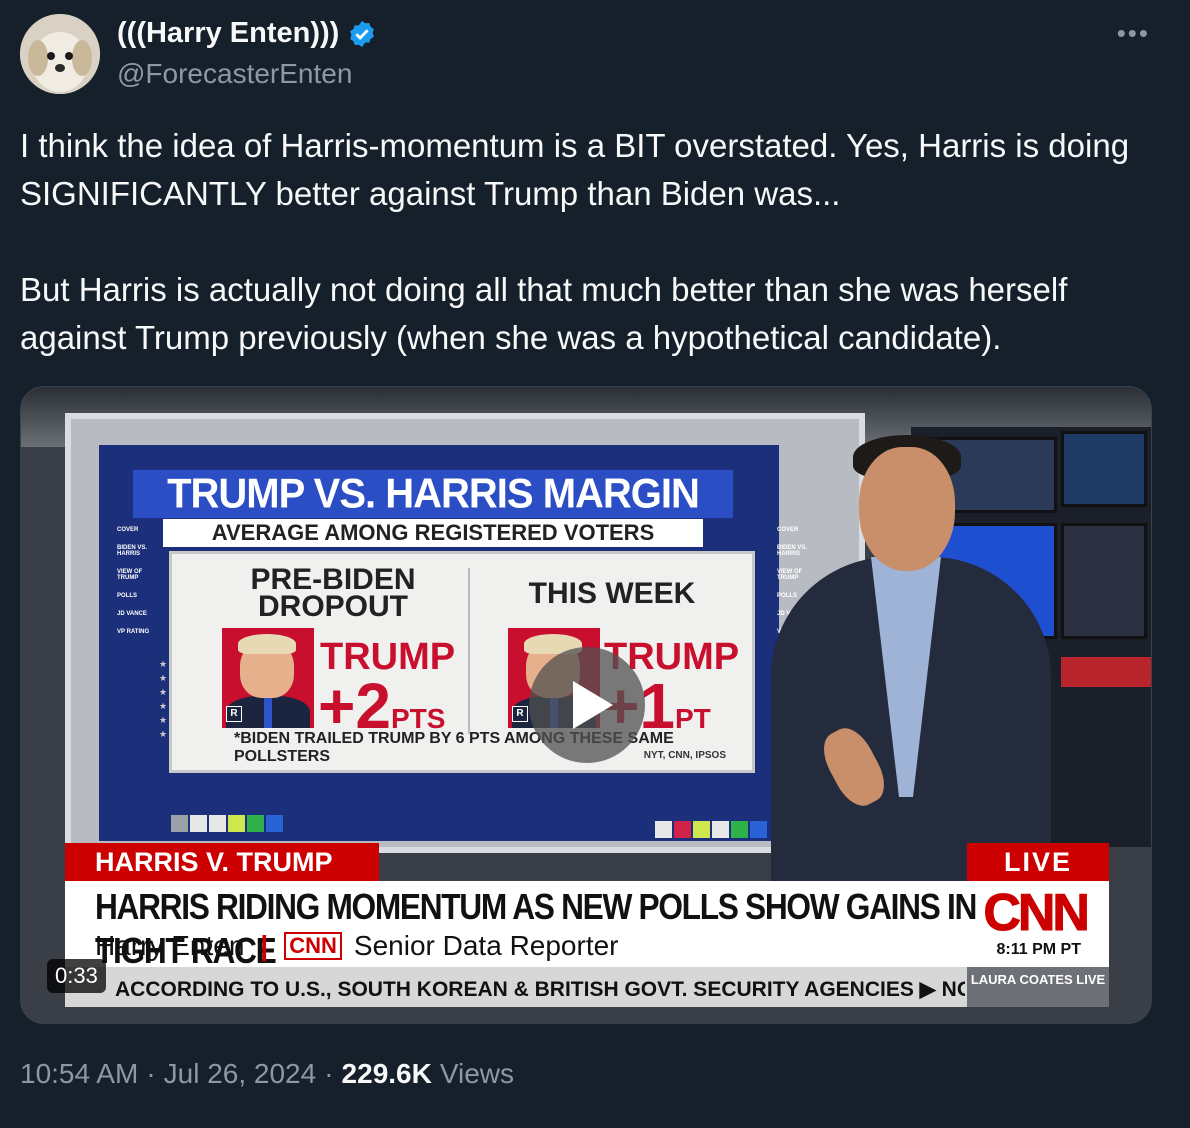 This screenshot has width=1190, height=1128. I want to click on cnn-logo: CNN, so click(1037, 913).